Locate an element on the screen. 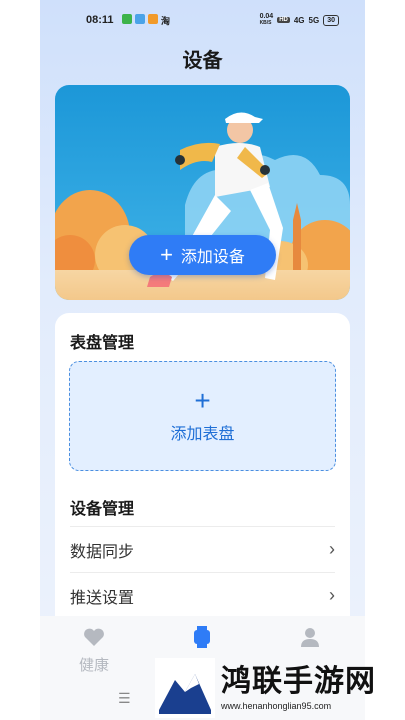  add-dial-button: + 添加表盘 is located at coordinates (202, 416).